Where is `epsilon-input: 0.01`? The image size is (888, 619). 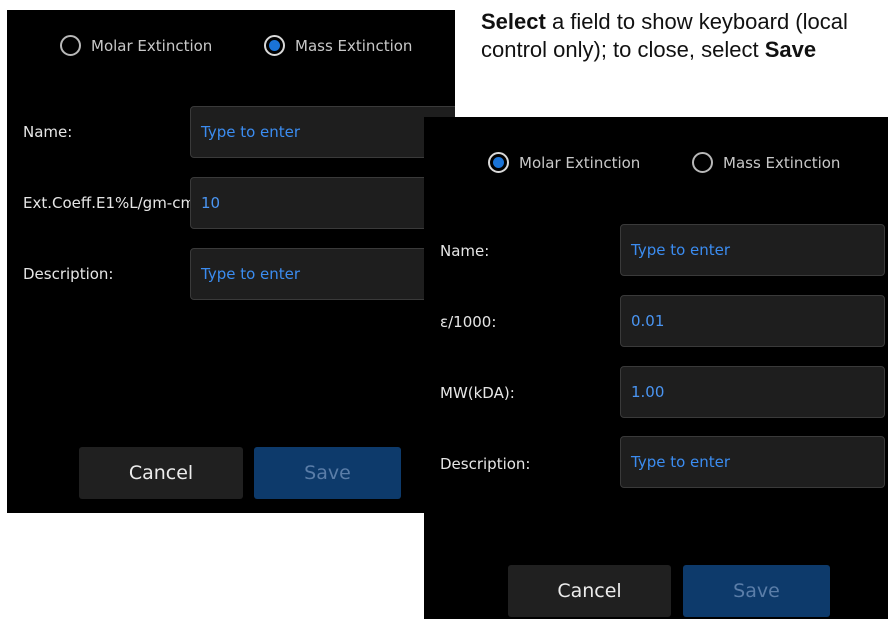 epsilon-input: 0.01 is located at coordinates (752, 321).